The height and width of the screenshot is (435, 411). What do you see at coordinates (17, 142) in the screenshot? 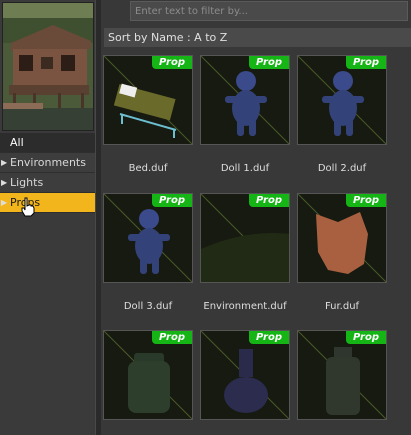
I see `category-label: All` at bounding box center [17, 142].